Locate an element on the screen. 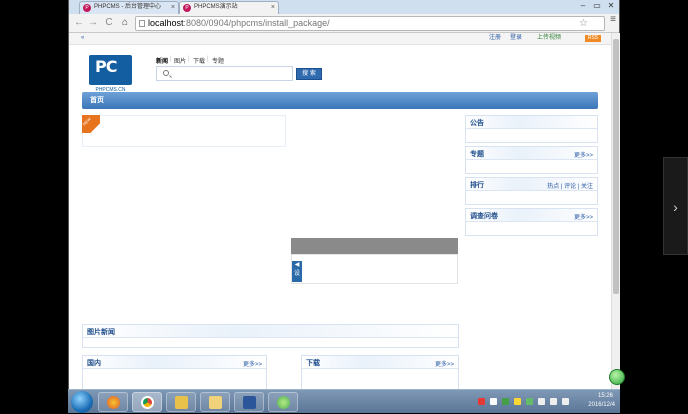  picture-news-title: 图片新闻 is located at coordinates (101, 332).